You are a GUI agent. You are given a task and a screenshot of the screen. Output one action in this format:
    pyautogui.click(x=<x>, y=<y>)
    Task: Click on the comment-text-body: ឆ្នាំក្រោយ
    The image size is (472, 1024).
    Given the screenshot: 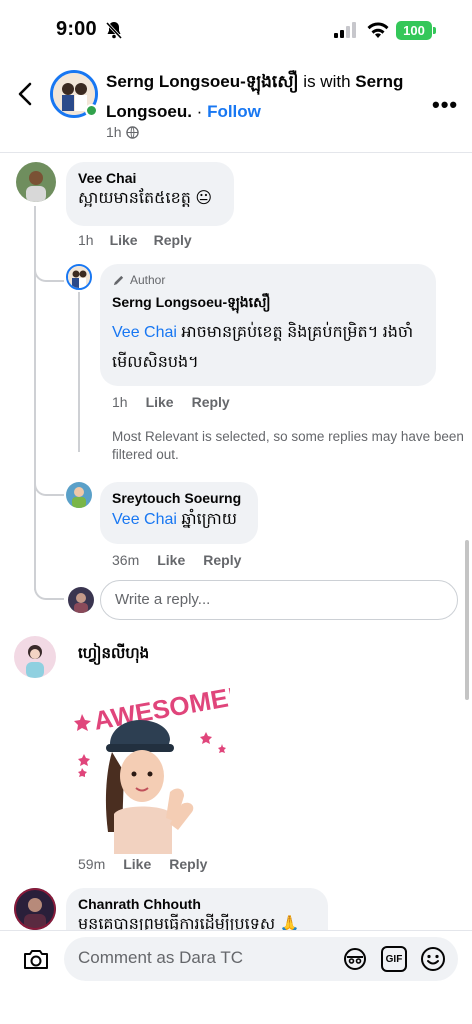 What is the action you would take?
    pyautogui.click(x=206, y=519)
    